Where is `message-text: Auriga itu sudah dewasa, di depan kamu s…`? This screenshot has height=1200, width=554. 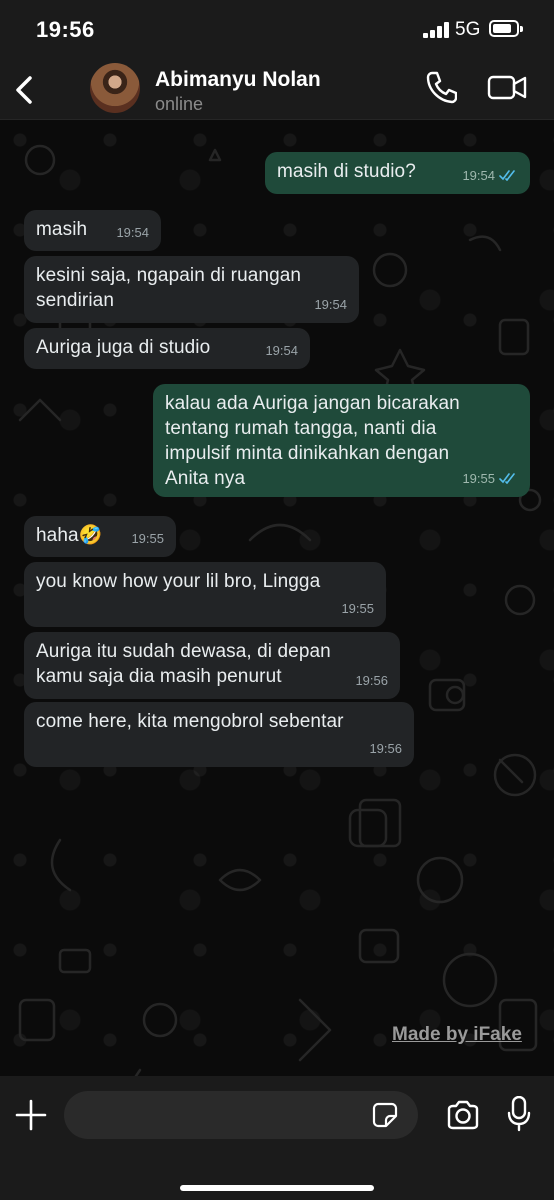
message-text: Auriga itu sudah dewasa, di depan kamu s… is located at coordinates (183, 664).